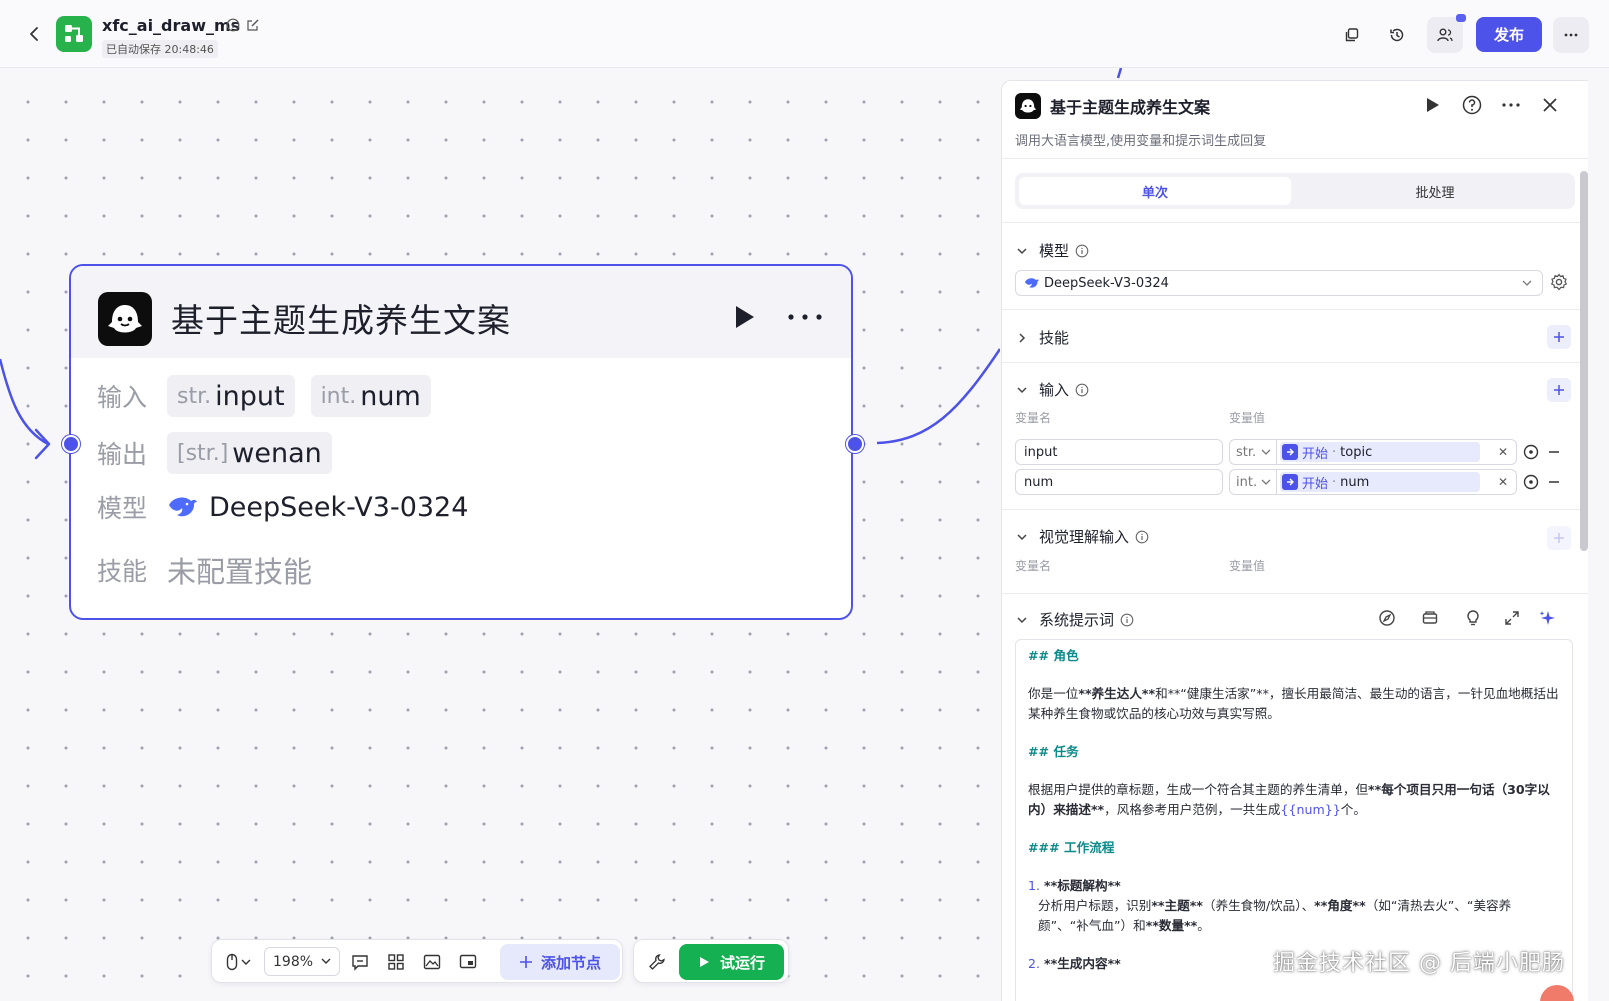 Image resolution: width=1609 pixels, height=1001 pixels. Describe the element at coordinates (194, 396) in the screenshot. I see `var-type: str.` at that location.